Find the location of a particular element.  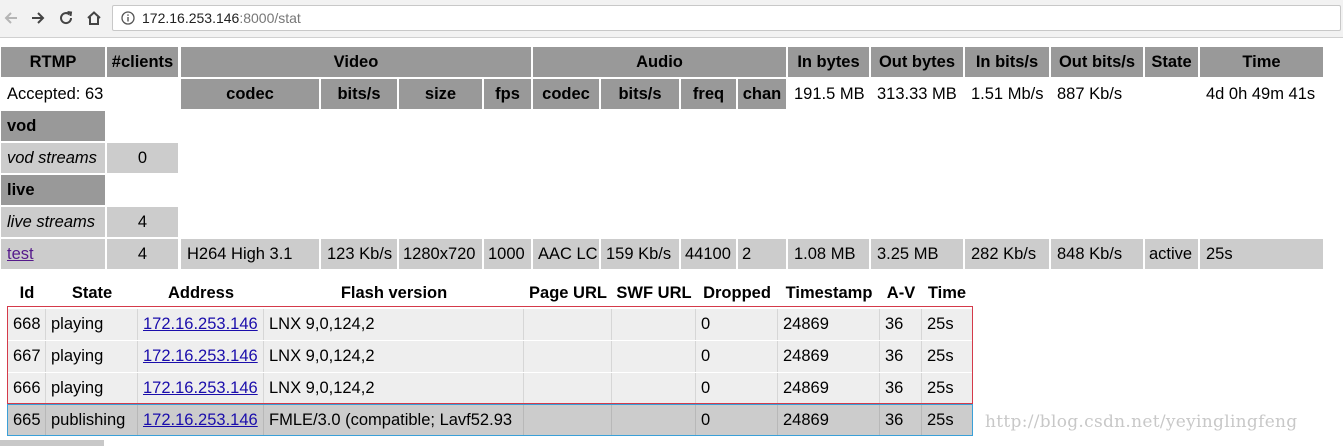

subheader-audio-freq: freq is located at coordinates (708, 94).